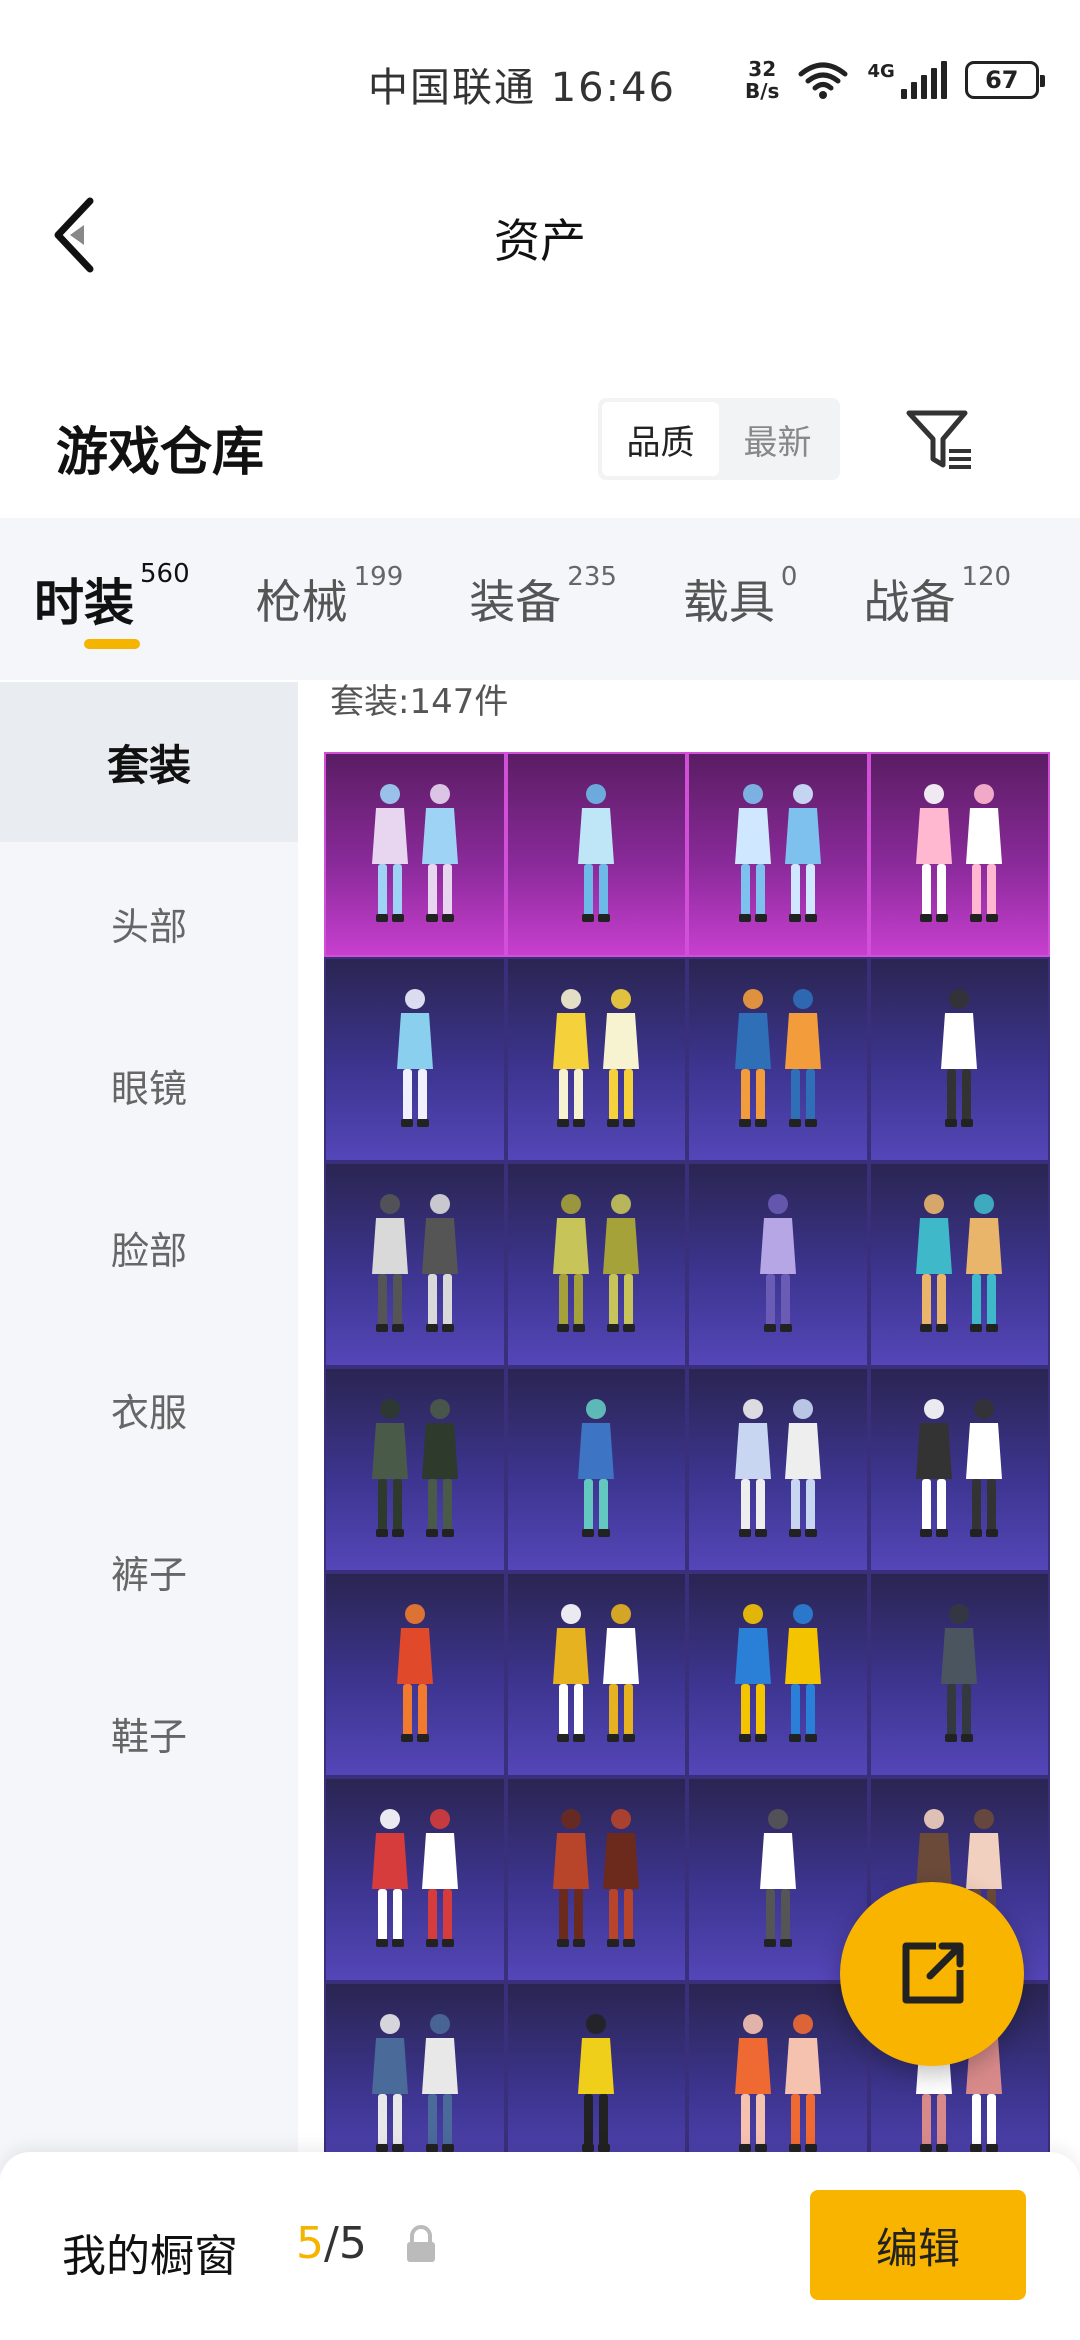 This screenshot has width=1080, height=2340. What do you see at coordinates (149, 1733) in the screenshot?
I see `sidebar-item-shoes: 鞋子` at bounding box center [149, 1733].